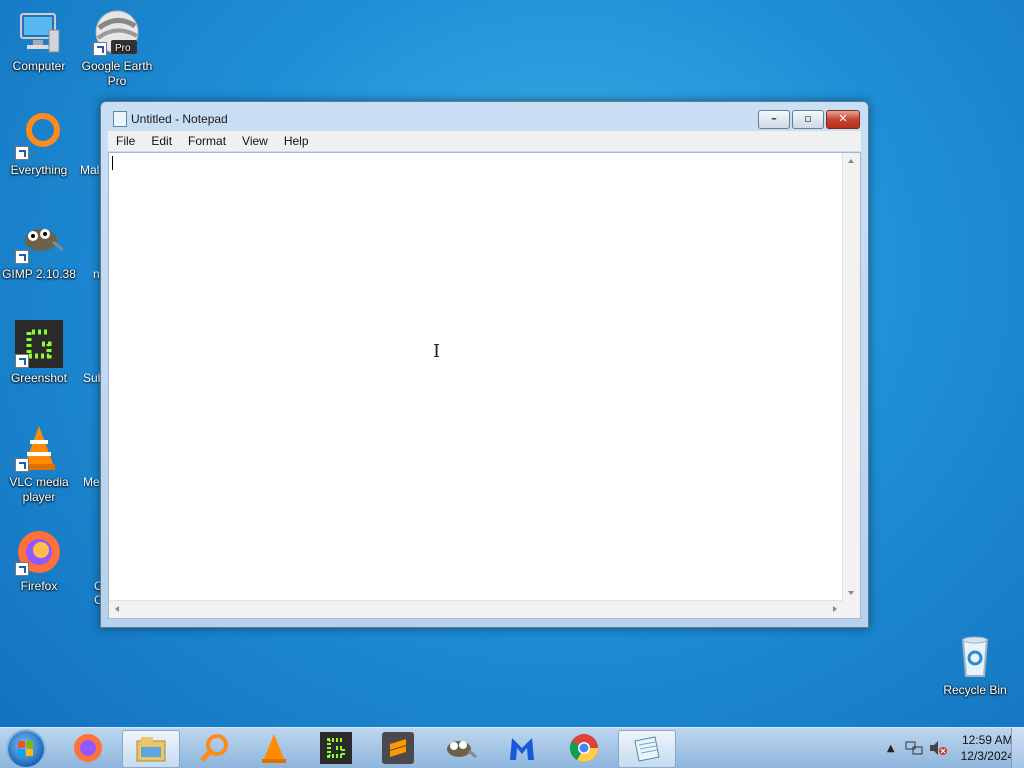  What do you see at coordinates (179, 119) in the screenshot?
I see `window-title: Untitled - Notepad` at bounding box center [179, 119].